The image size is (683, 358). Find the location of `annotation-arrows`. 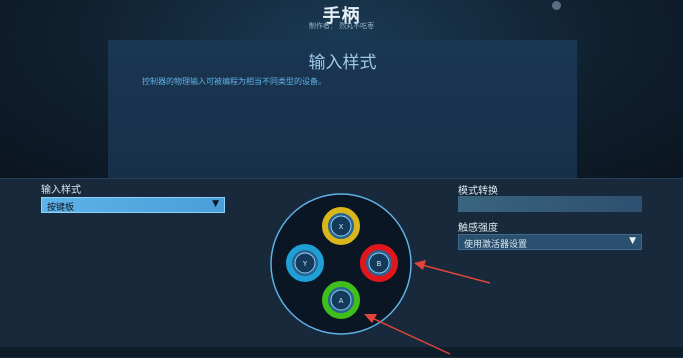

annotation-arrows is located at coordinates (427, 307).